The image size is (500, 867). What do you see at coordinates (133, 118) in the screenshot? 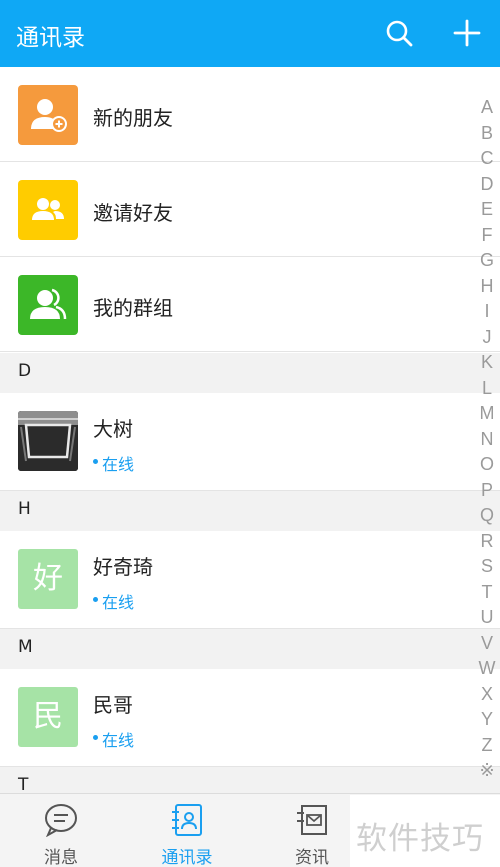
I see `new-friends-label: 新的朋友` at bounding box center [133, 118].